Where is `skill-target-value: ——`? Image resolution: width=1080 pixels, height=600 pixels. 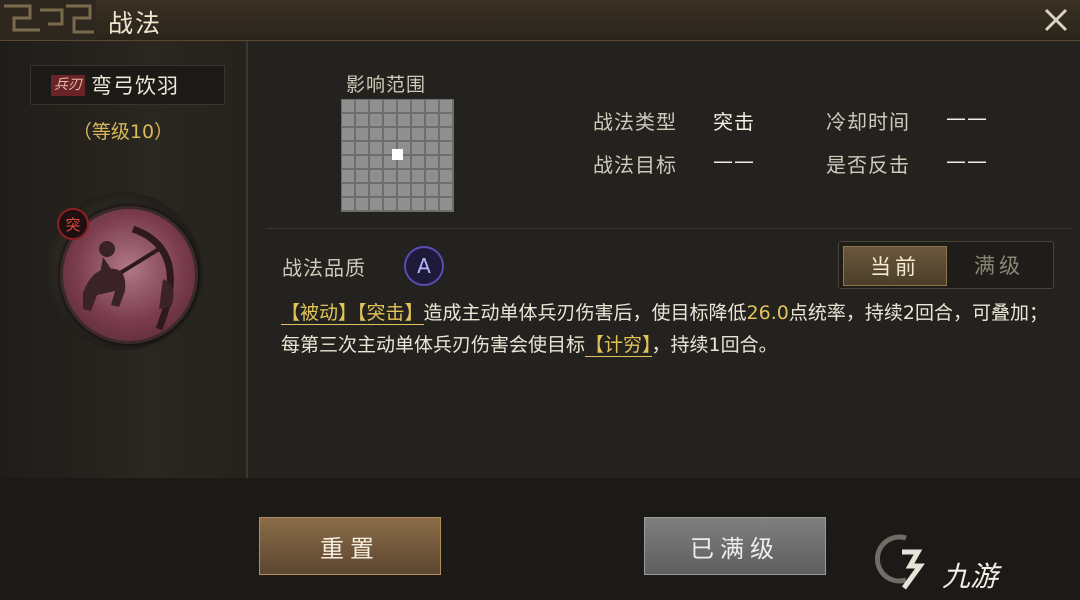 skill-target-value: —— is located at coordinates (734, 161).